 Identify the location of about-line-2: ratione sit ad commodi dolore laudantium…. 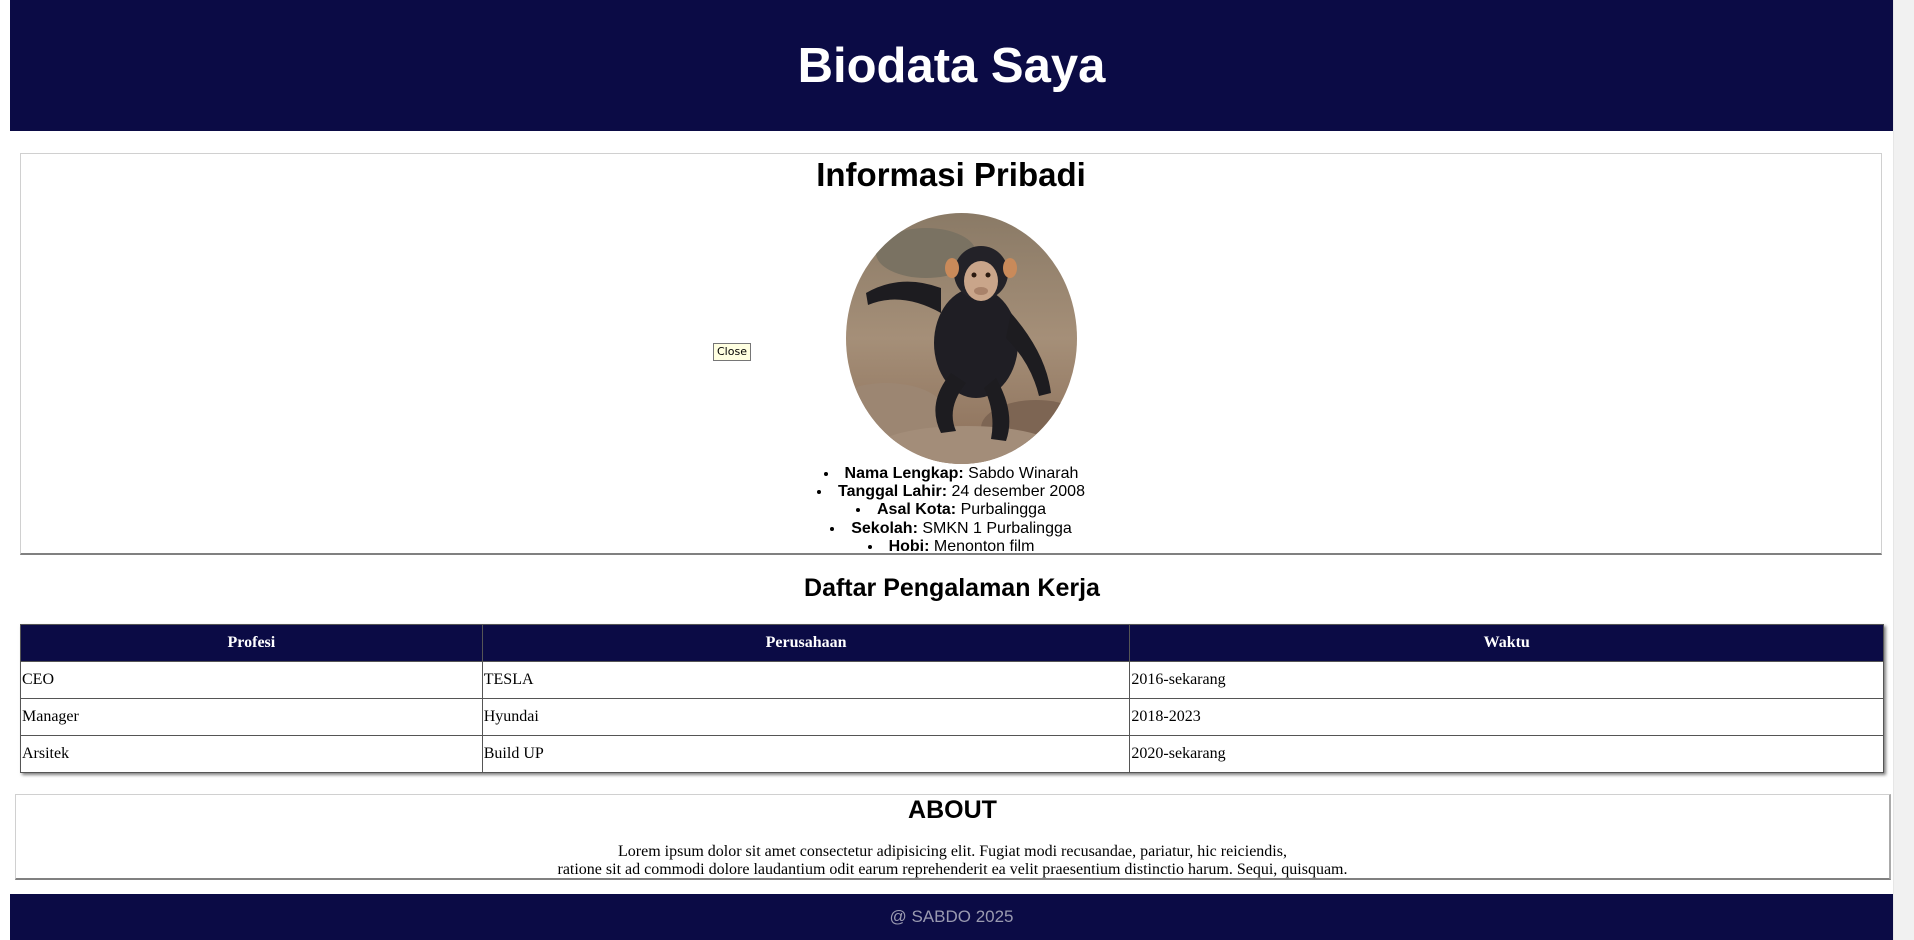
(952, 869).